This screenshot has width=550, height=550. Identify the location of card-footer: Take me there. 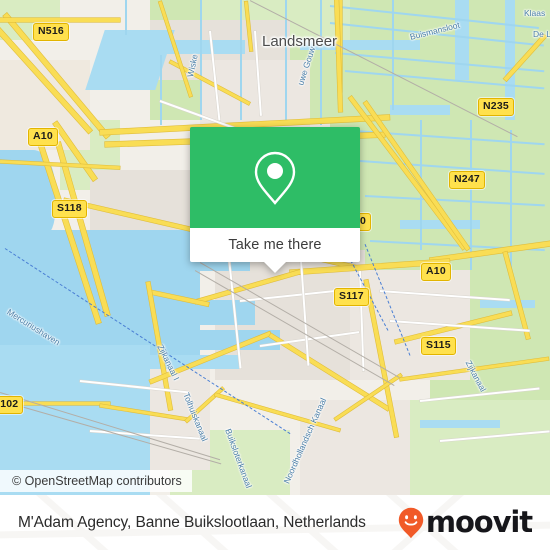
(275, 245).